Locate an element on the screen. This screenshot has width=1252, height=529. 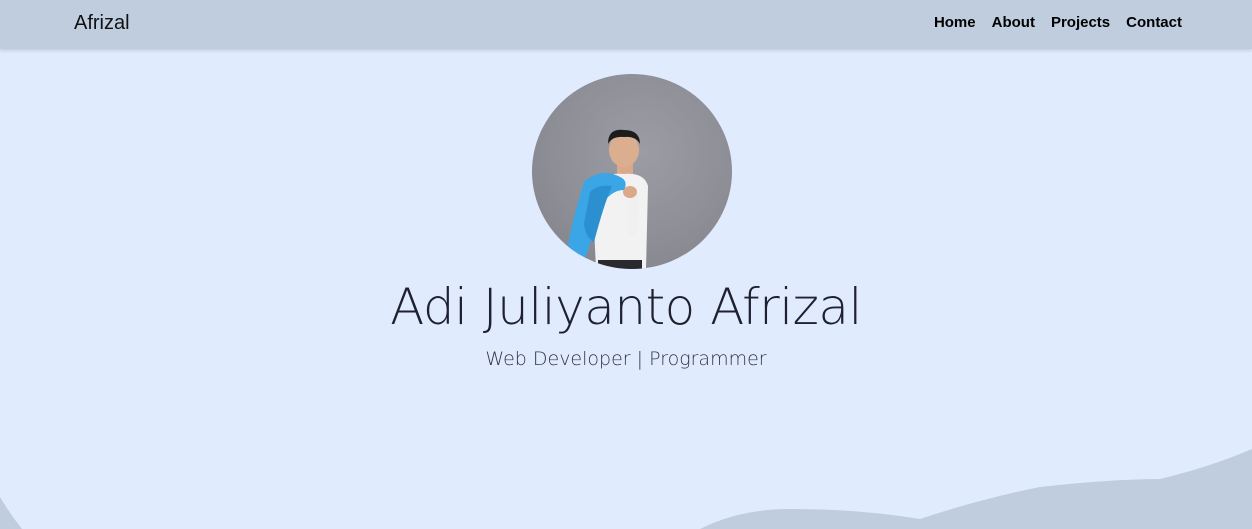
nav-link-about: About is located at coordinates (1013, 22).